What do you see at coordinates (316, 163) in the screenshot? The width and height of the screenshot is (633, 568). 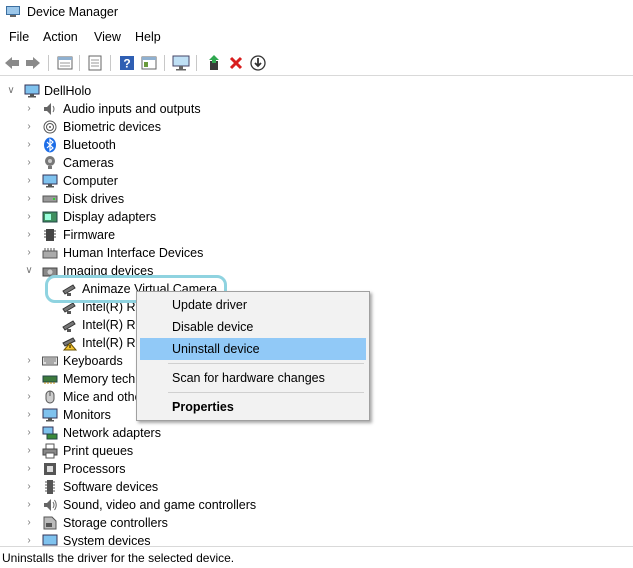 I see `tree-category: › Cameras` at bounding box center [316, 163].